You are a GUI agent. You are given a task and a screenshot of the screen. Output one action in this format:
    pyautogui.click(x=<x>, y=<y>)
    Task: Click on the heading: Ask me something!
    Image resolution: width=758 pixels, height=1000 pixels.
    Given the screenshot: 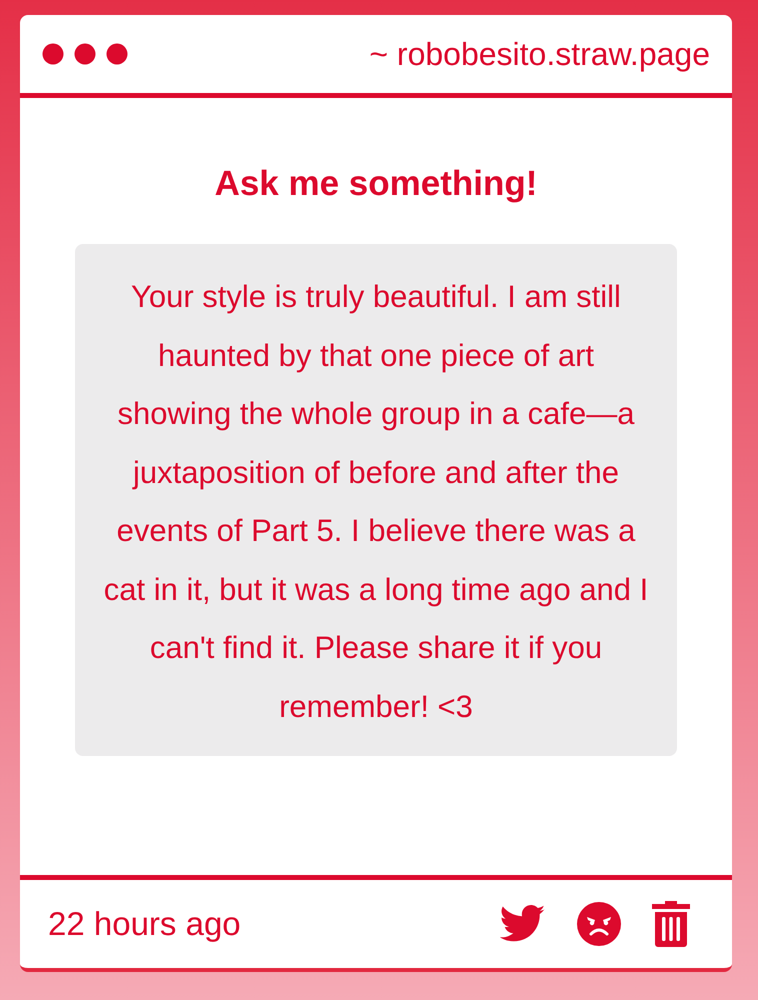 What is the action you would take?
    pyautogui.click(x=376, y=184)
    